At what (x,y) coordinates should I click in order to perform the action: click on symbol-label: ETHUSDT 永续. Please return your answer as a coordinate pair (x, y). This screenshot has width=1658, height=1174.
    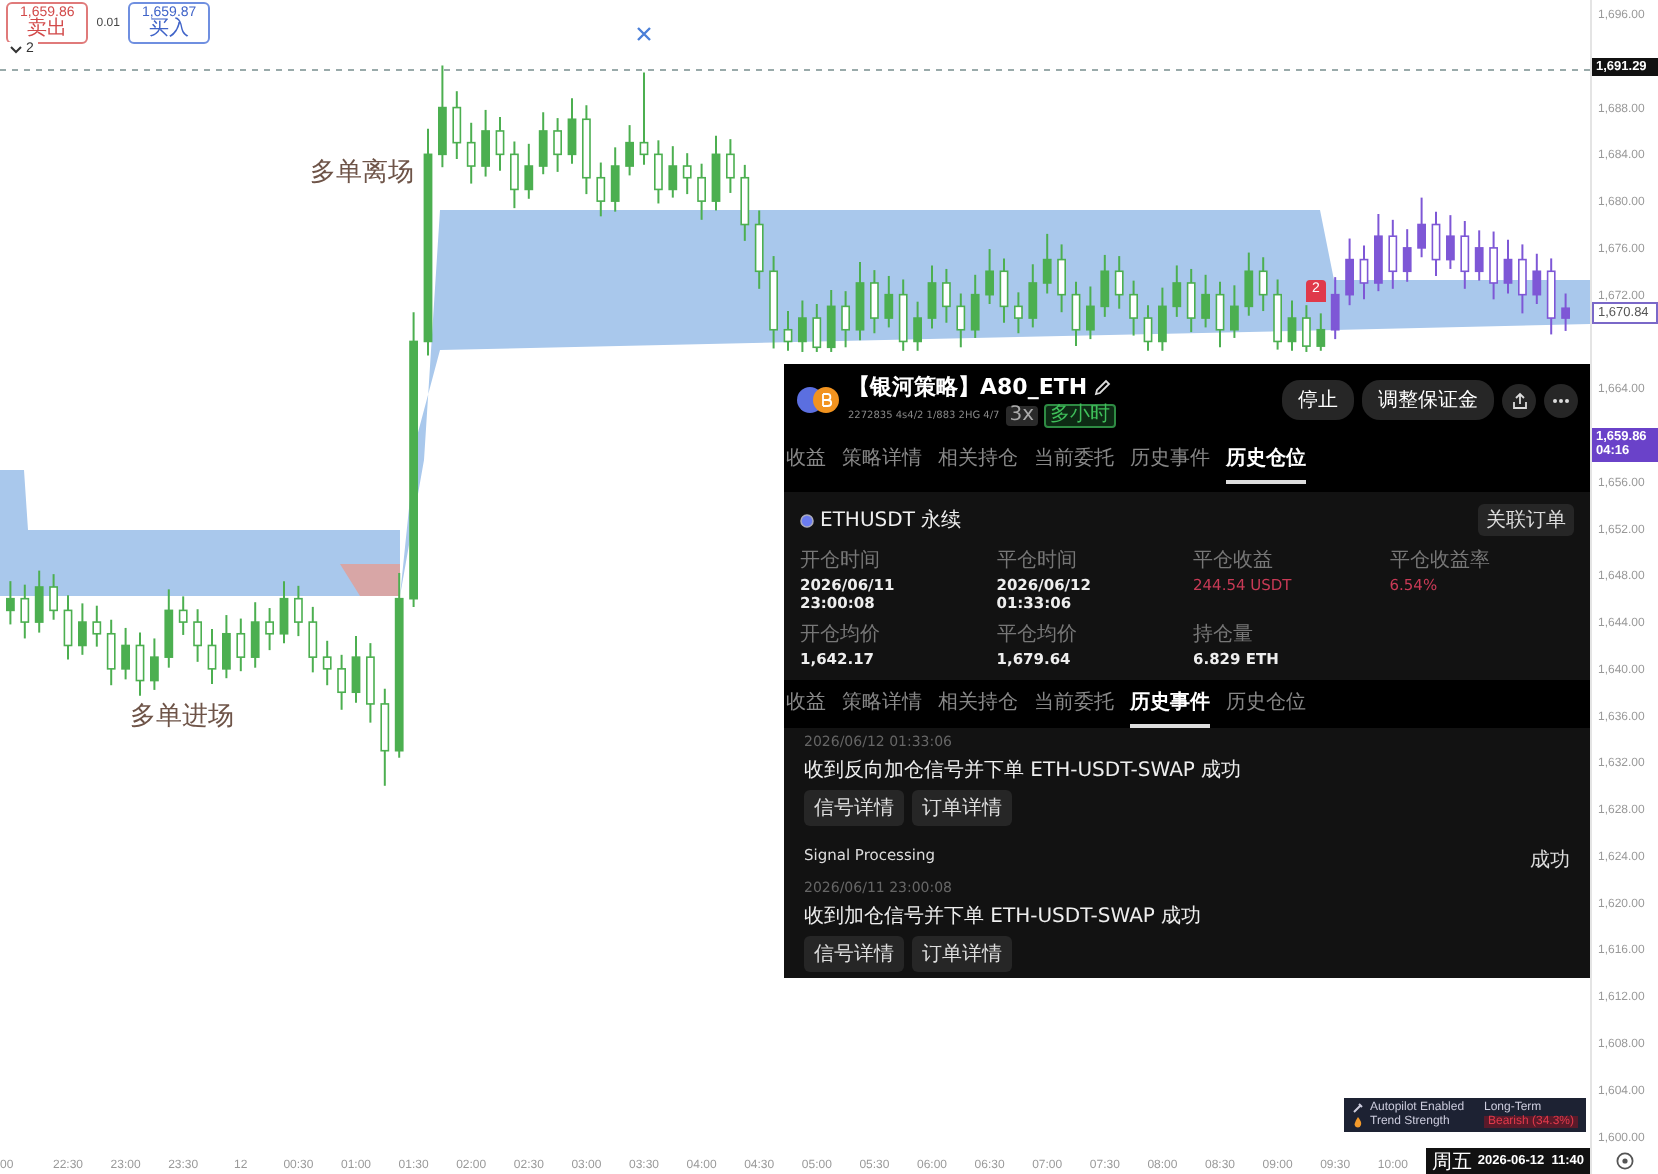
    Looking at the image, I should click on (892, 520).